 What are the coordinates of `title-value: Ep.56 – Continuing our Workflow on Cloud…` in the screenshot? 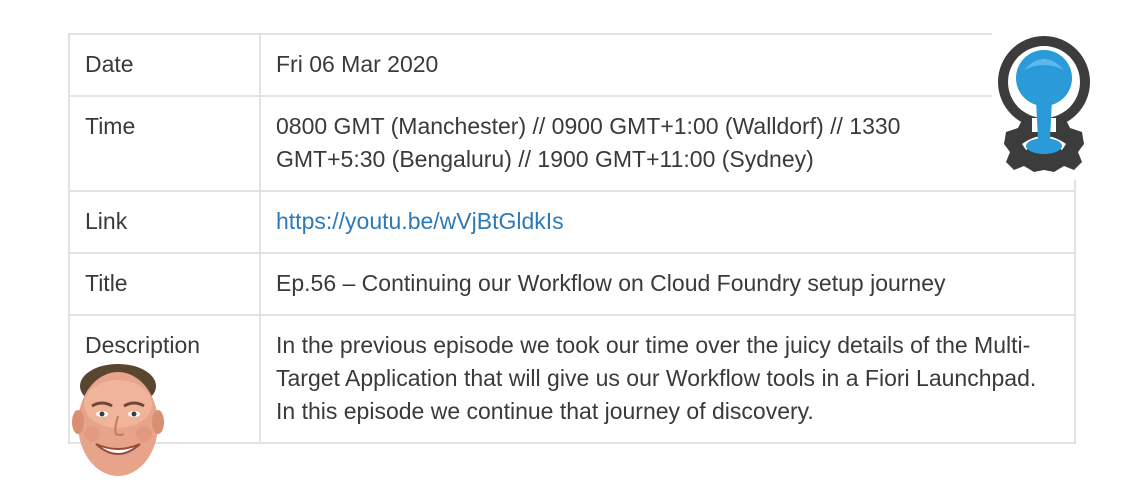 It's located at (667, 284).